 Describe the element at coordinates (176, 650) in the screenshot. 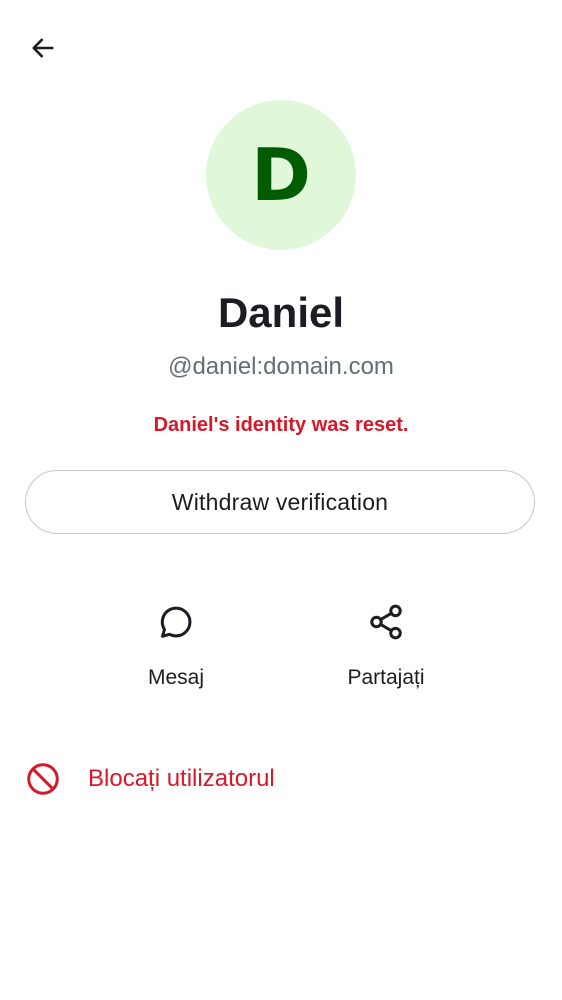

I see `message-action: Mesaj` at that location.